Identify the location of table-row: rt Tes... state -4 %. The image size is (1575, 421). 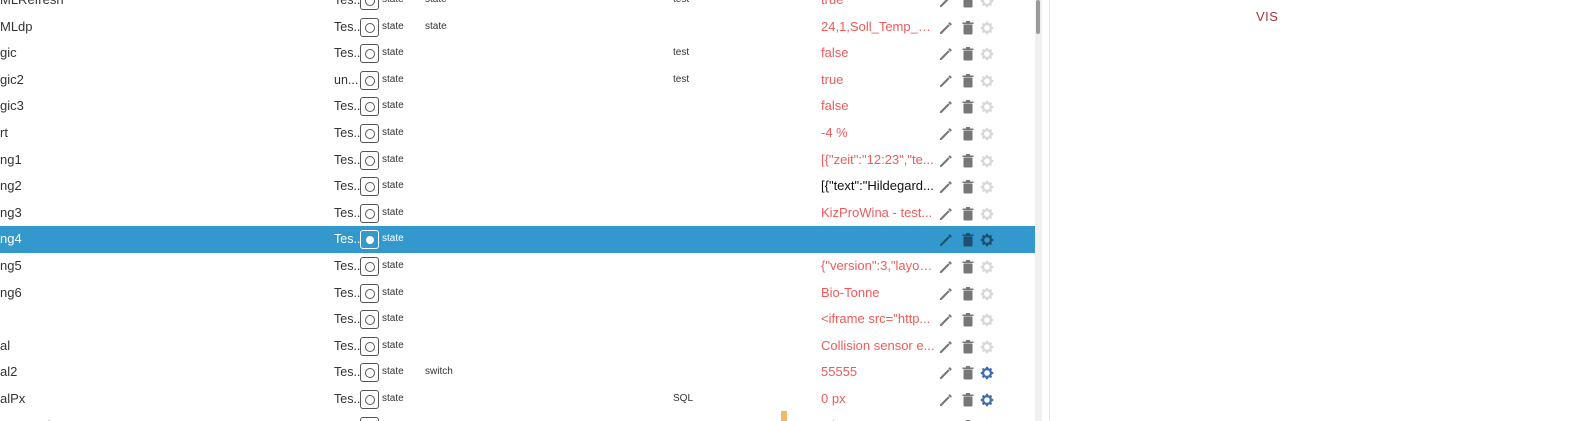
(517, 133).